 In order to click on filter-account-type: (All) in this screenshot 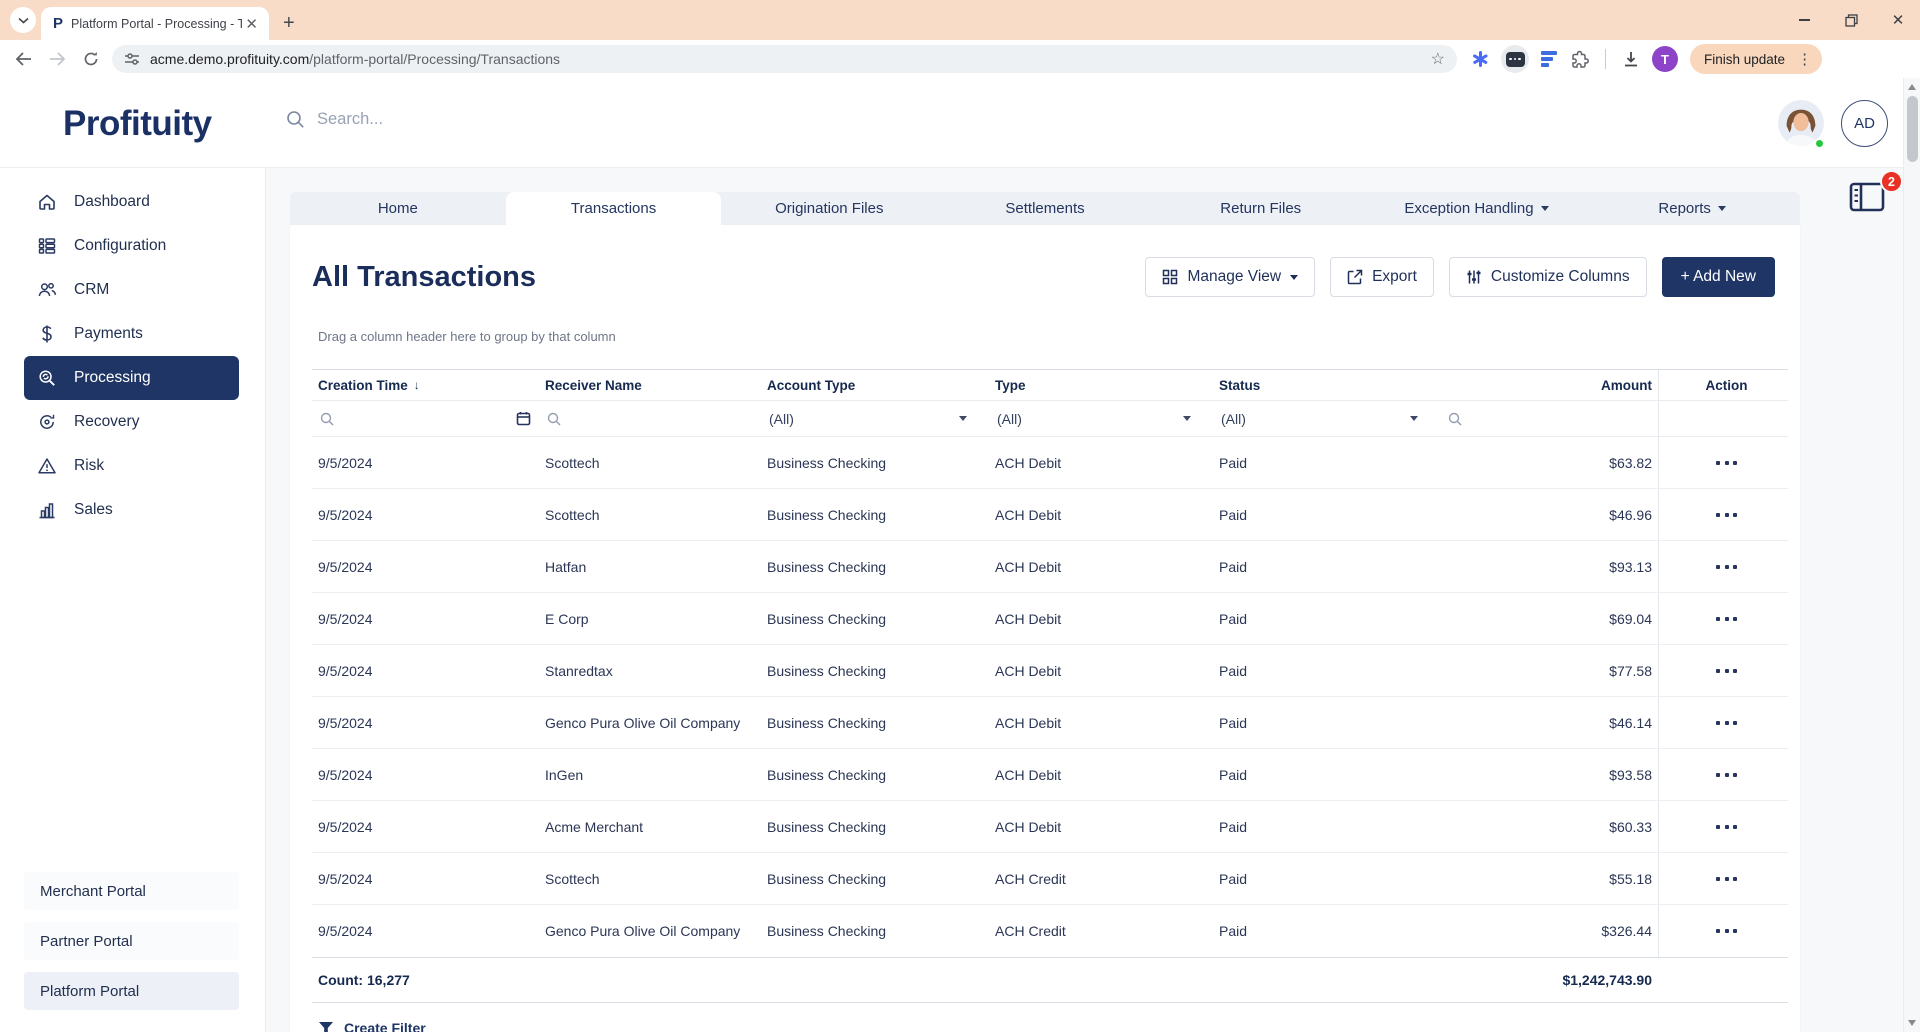, I will do `click(875, 418)`.